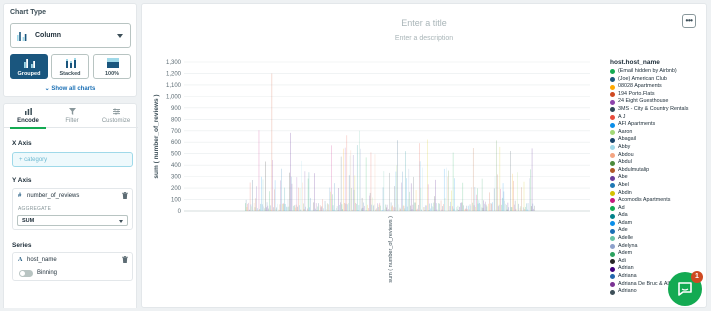  What do you see at coordinates (689, 21) in the screenshot?
I see `more-options-button: •••` at bounding box center [689, 21].